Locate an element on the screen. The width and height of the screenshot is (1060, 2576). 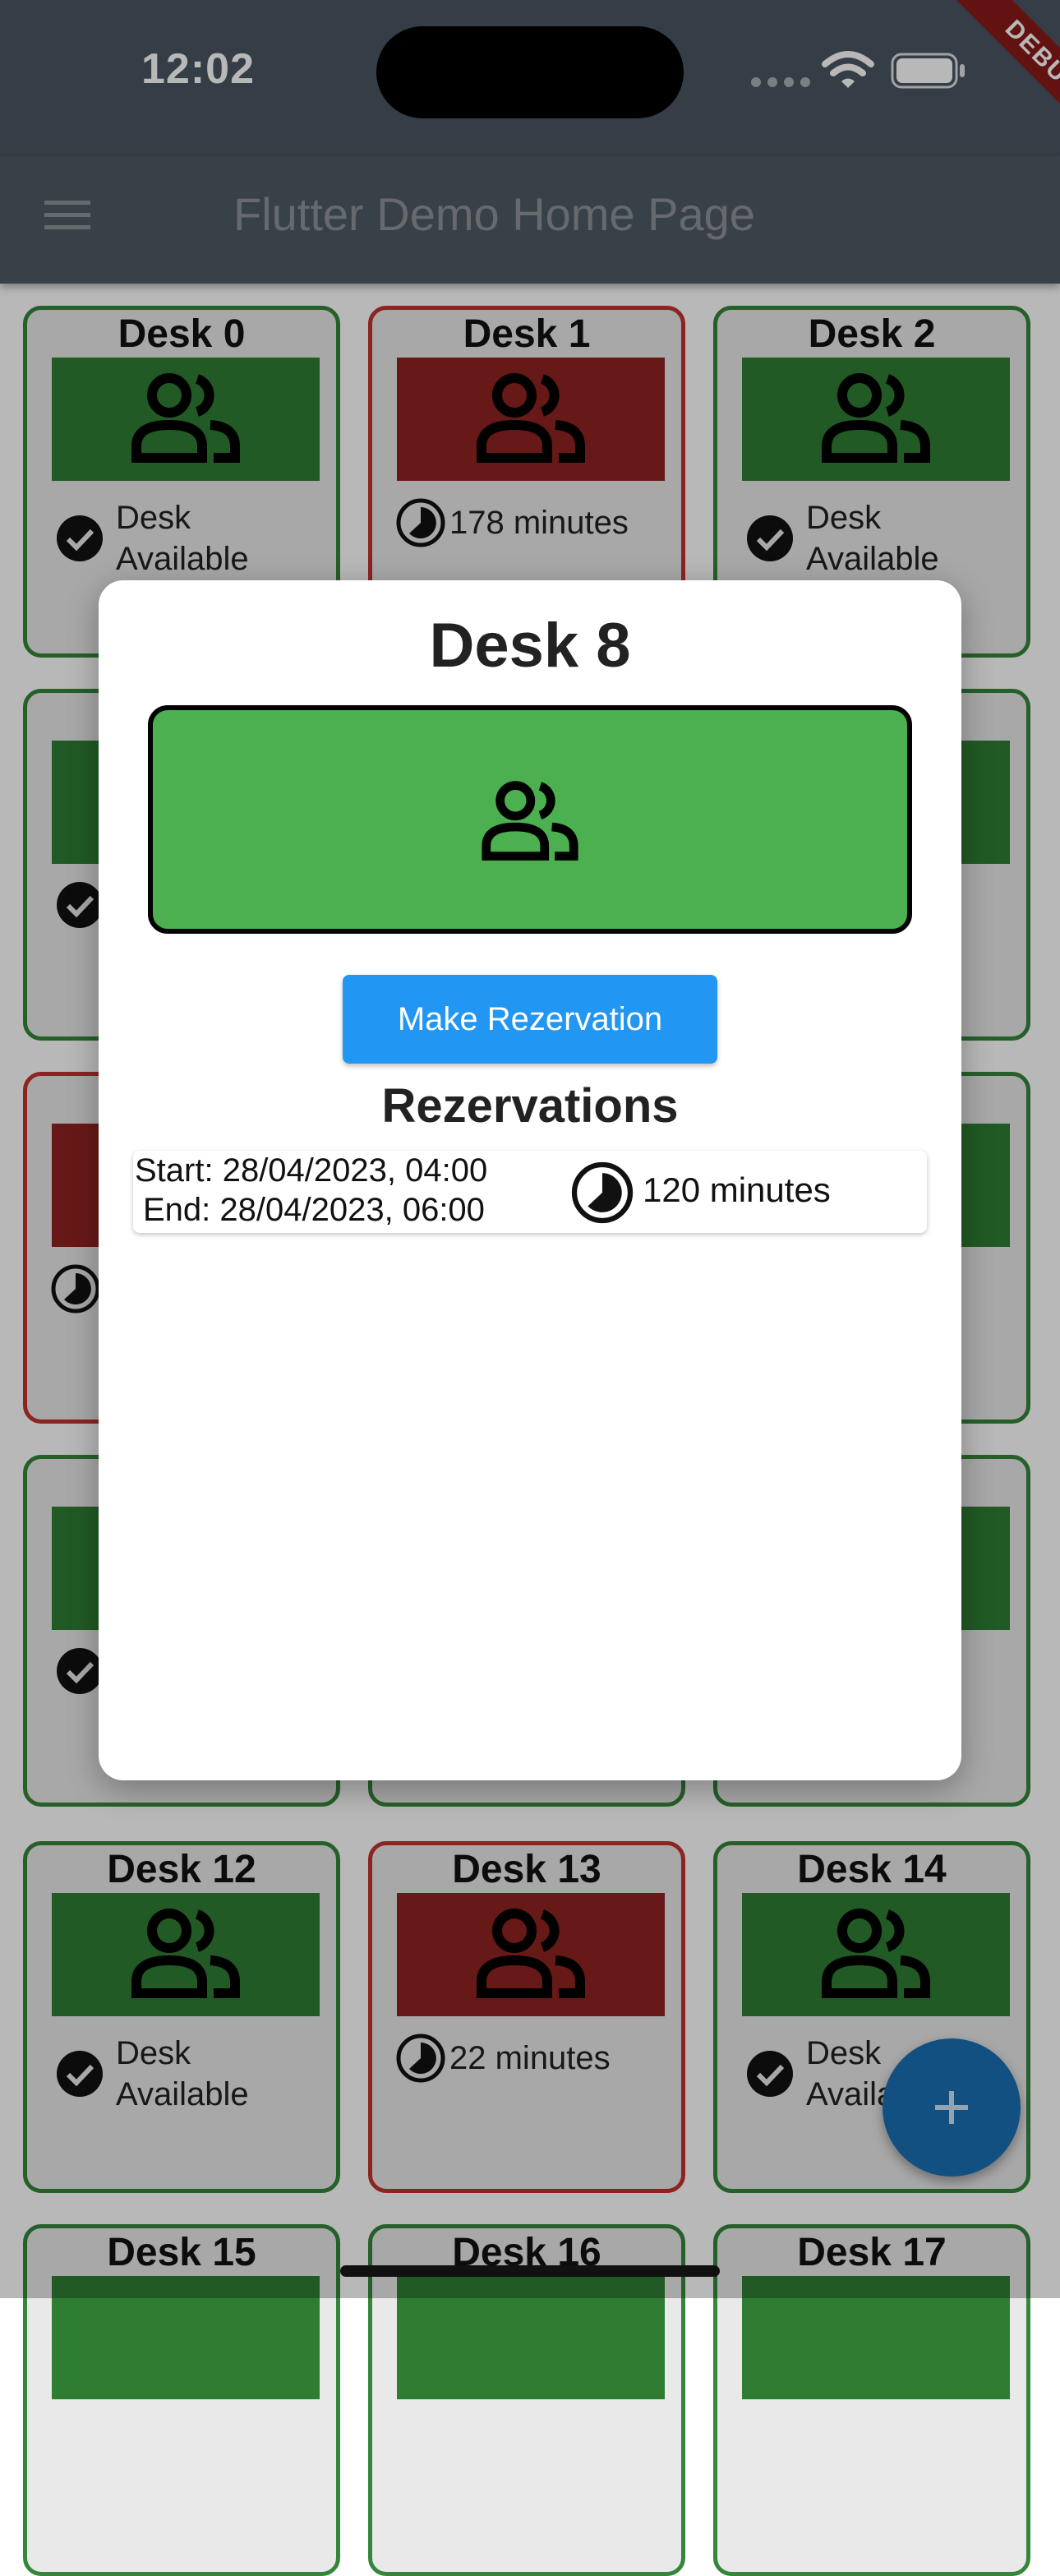
reservation-start: Start: 28/04/2023, 04:00 is located at coordinates (311, 1170).